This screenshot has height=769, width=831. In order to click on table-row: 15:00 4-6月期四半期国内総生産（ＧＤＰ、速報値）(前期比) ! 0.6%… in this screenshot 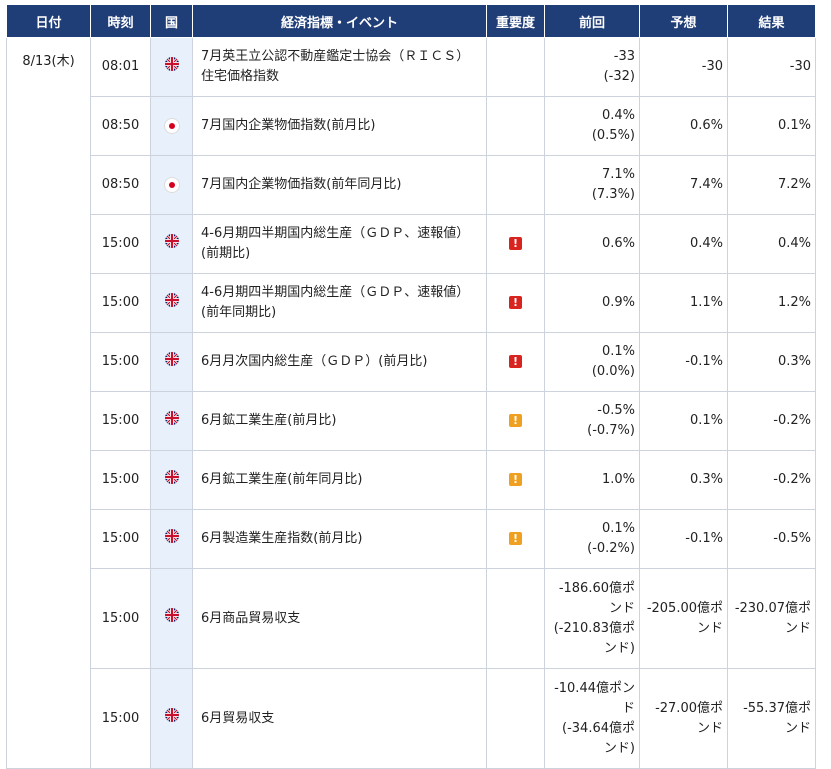, I will do `click(411, 244)`.